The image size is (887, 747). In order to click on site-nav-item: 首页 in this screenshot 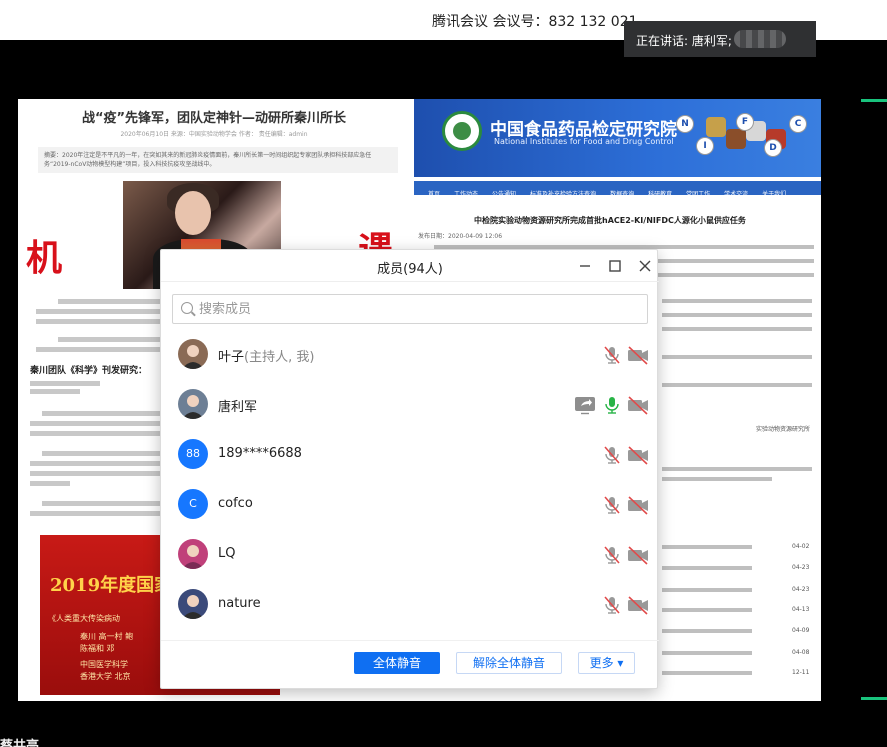, I will do `click(434, 194)`.